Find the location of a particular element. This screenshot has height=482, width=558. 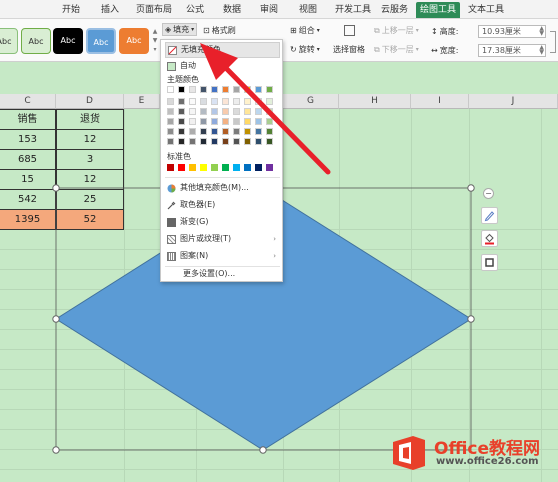

tab-1: 插入 is located at coordinates (110, 10).